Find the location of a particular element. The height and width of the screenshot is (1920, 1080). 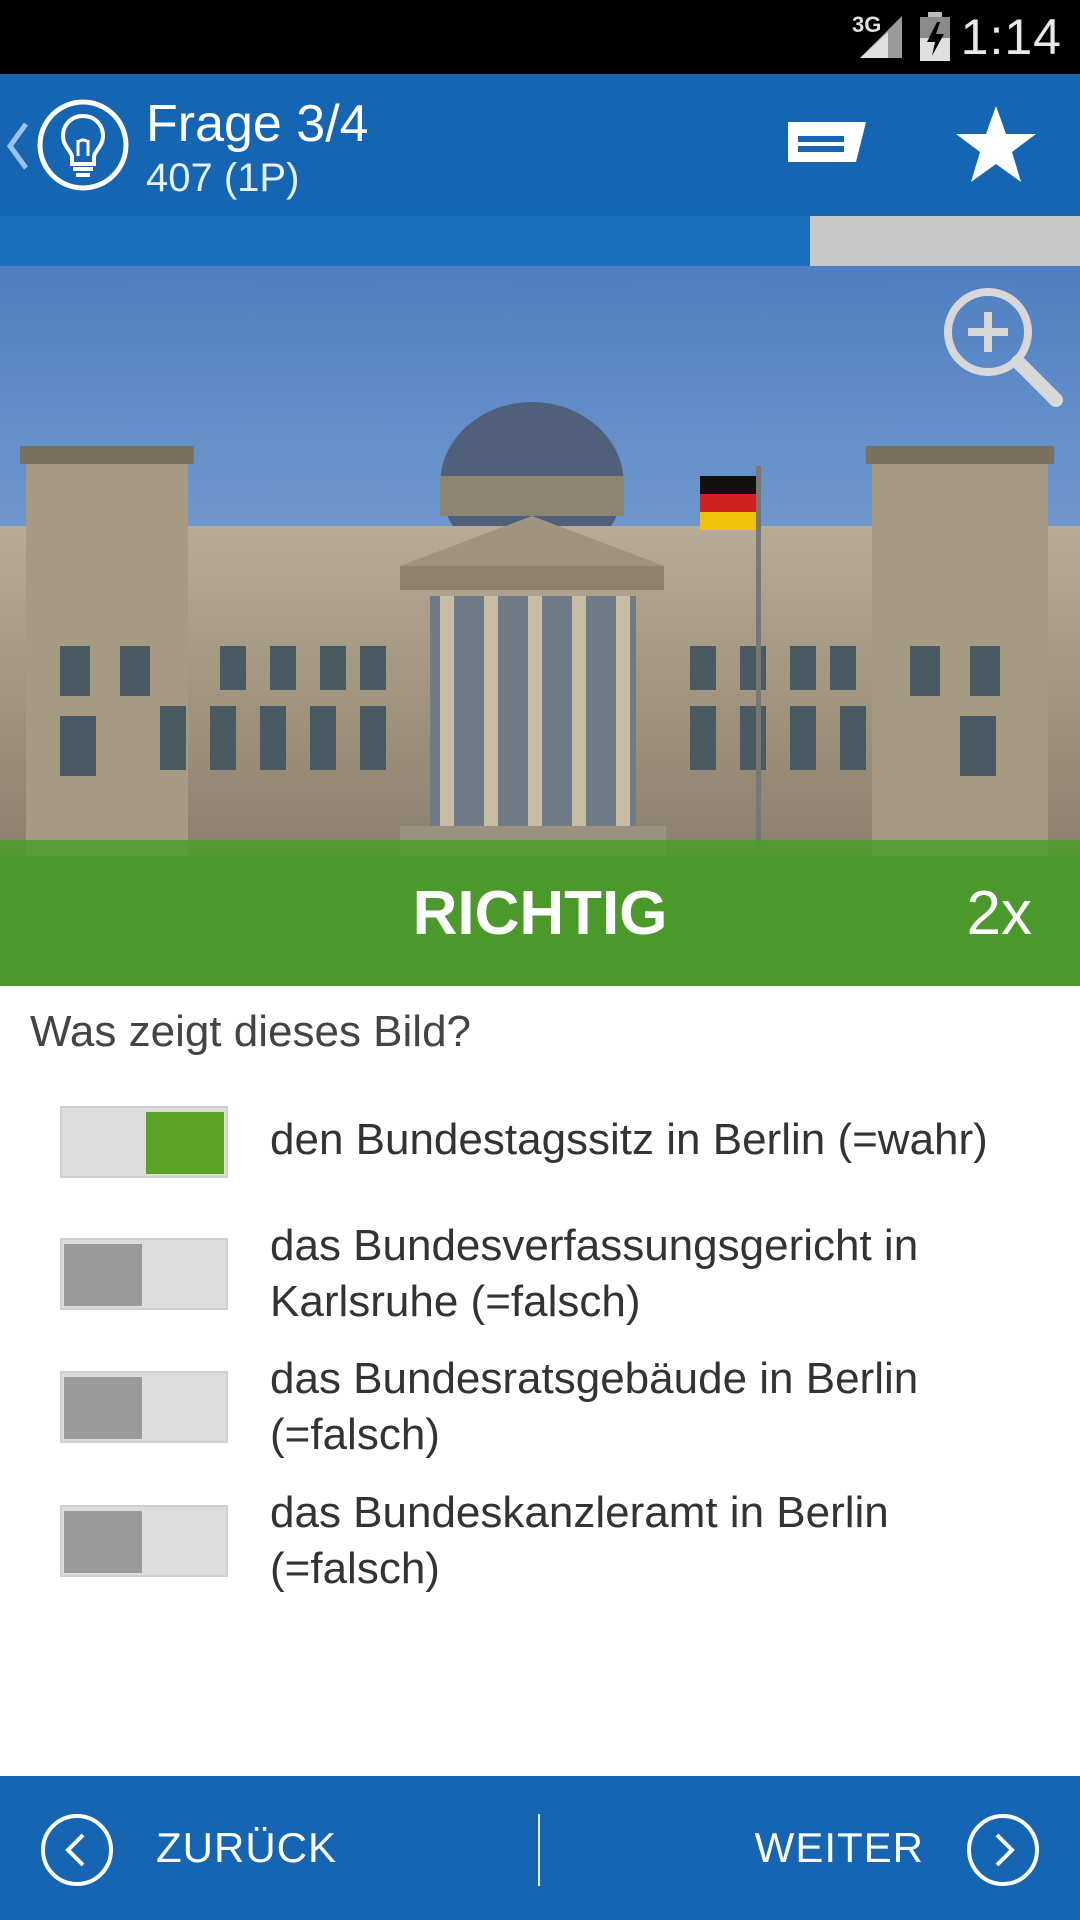

progress-fill is located at coordinates (405, 241).